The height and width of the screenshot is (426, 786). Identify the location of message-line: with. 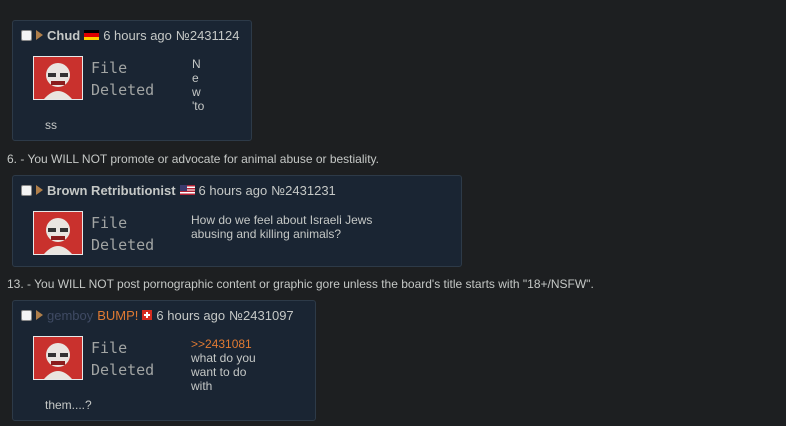
(202, 386).